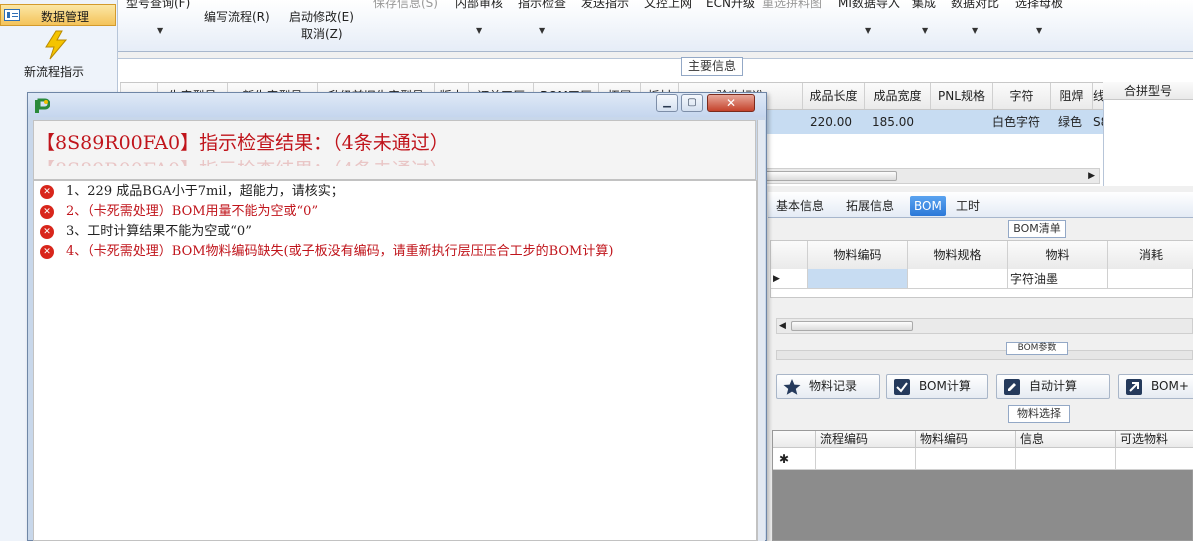  I want to click on bom-param-splitter: BOM参数, so click(981, 353).